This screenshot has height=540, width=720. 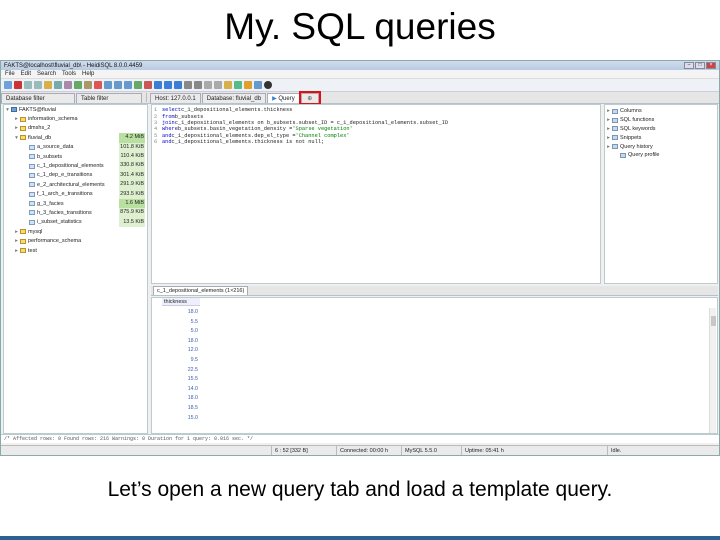 I want to click on new-query-tab-button: ⊕, so click(x=309, y=98).